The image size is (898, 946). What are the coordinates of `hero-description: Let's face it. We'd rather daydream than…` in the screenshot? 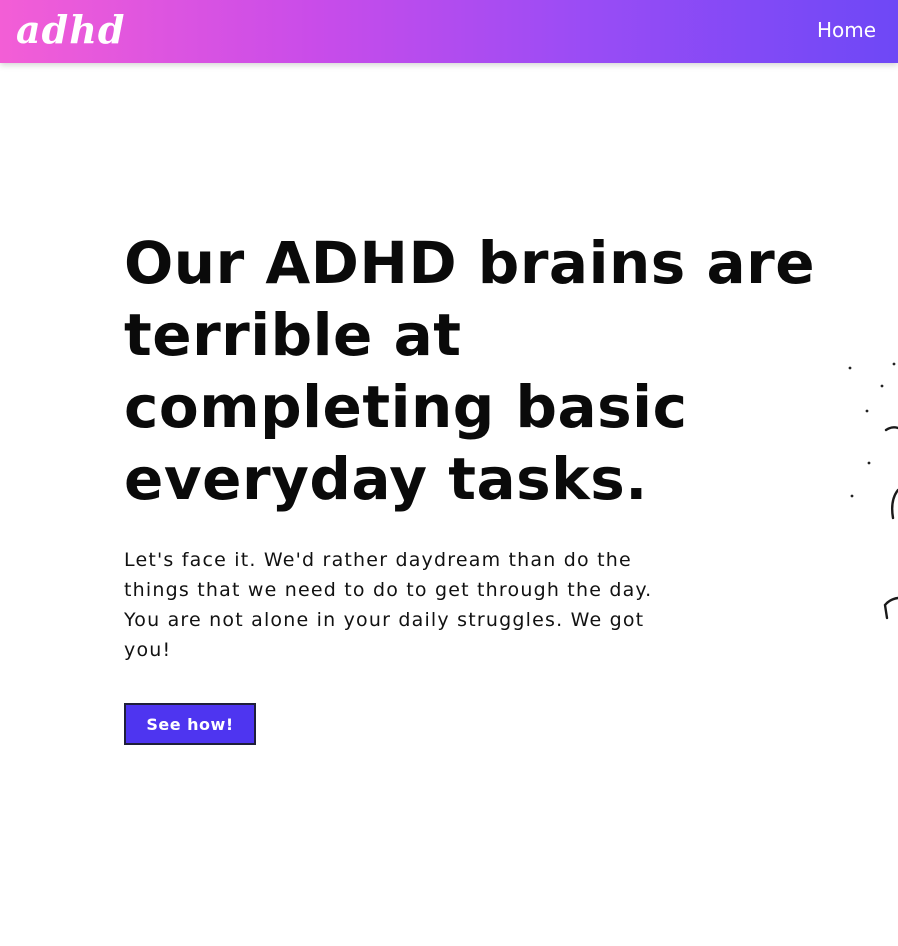 It's located at (388, 605).